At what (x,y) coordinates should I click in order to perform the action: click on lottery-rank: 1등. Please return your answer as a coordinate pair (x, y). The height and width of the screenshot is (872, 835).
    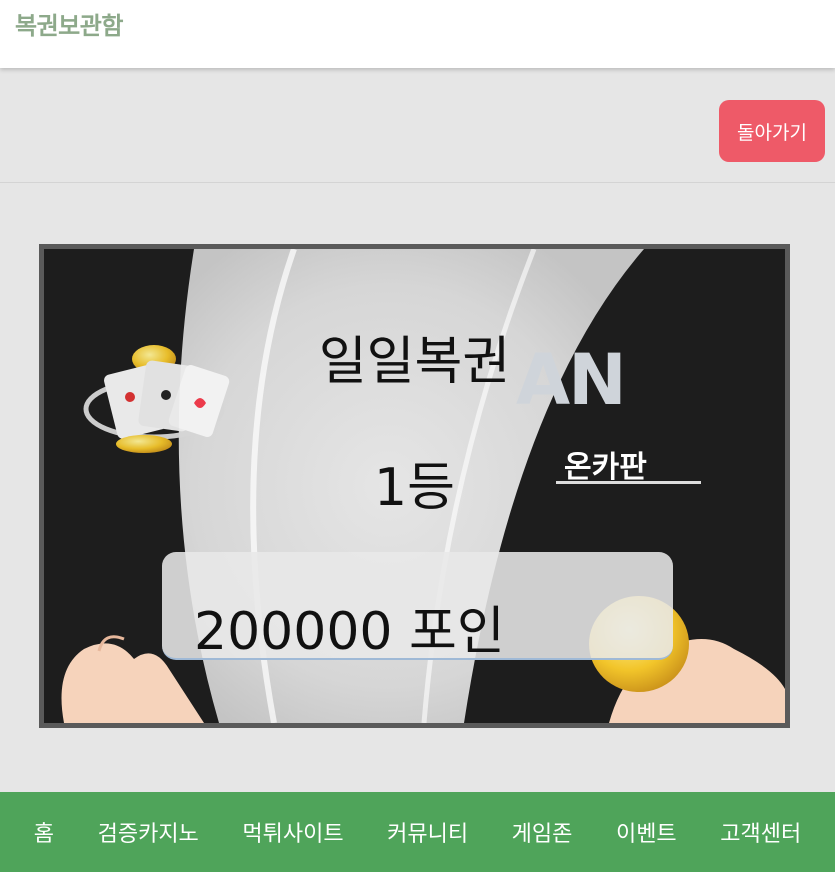
    Looking at the image, I should click on (414, 488).